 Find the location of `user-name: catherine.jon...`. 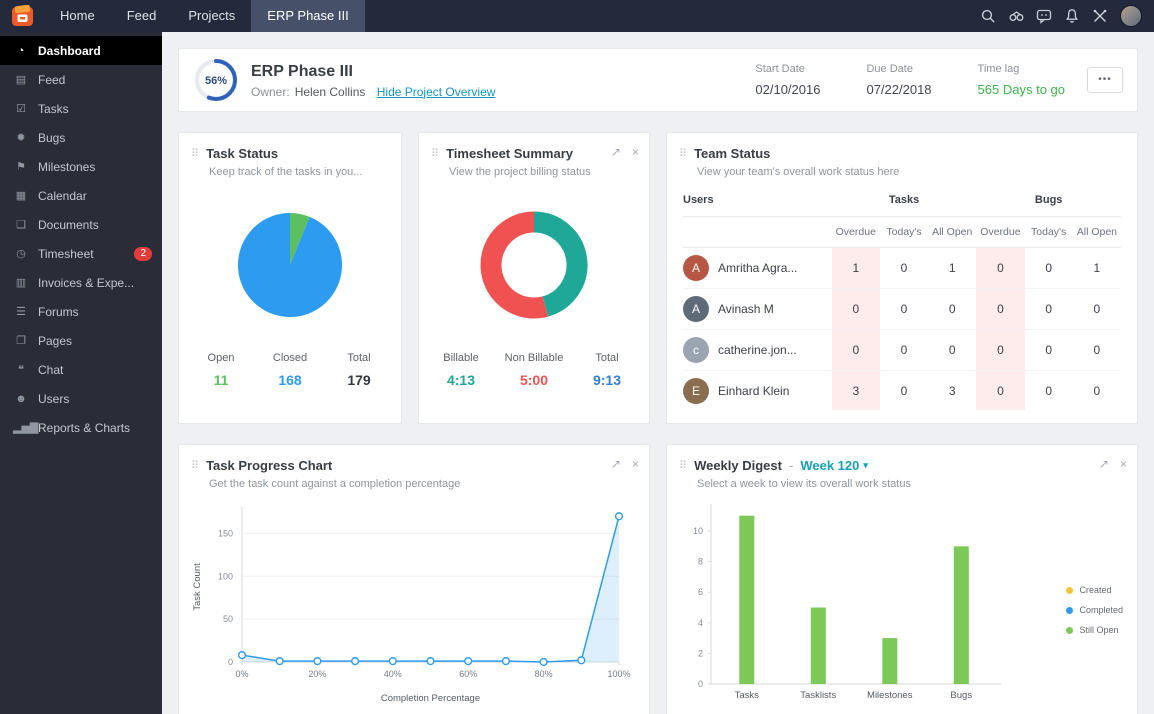

user-name: catherine.jon... is located at coordinates (757, 350).